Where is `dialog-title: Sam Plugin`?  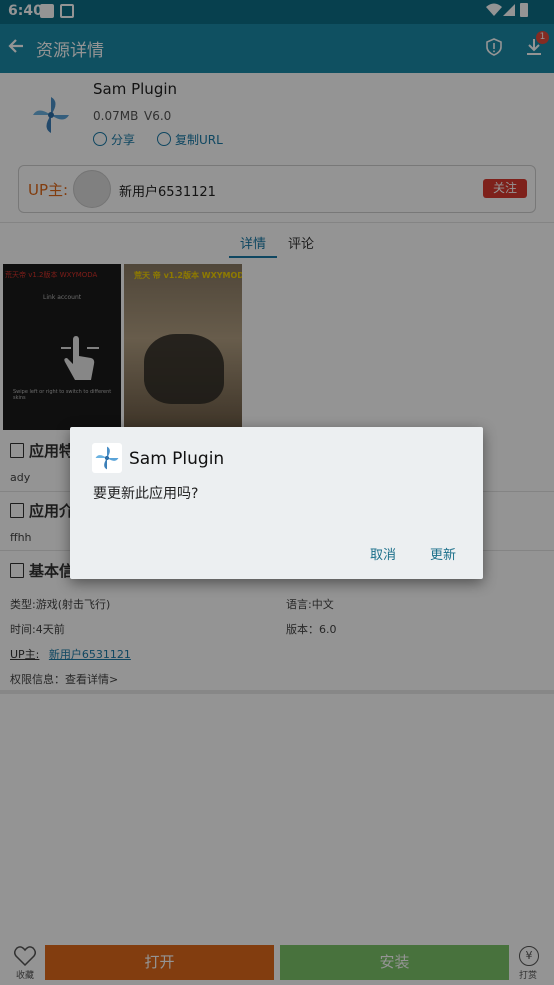
dialog-title: Sam Plugin is located at coordinates (177, 459).